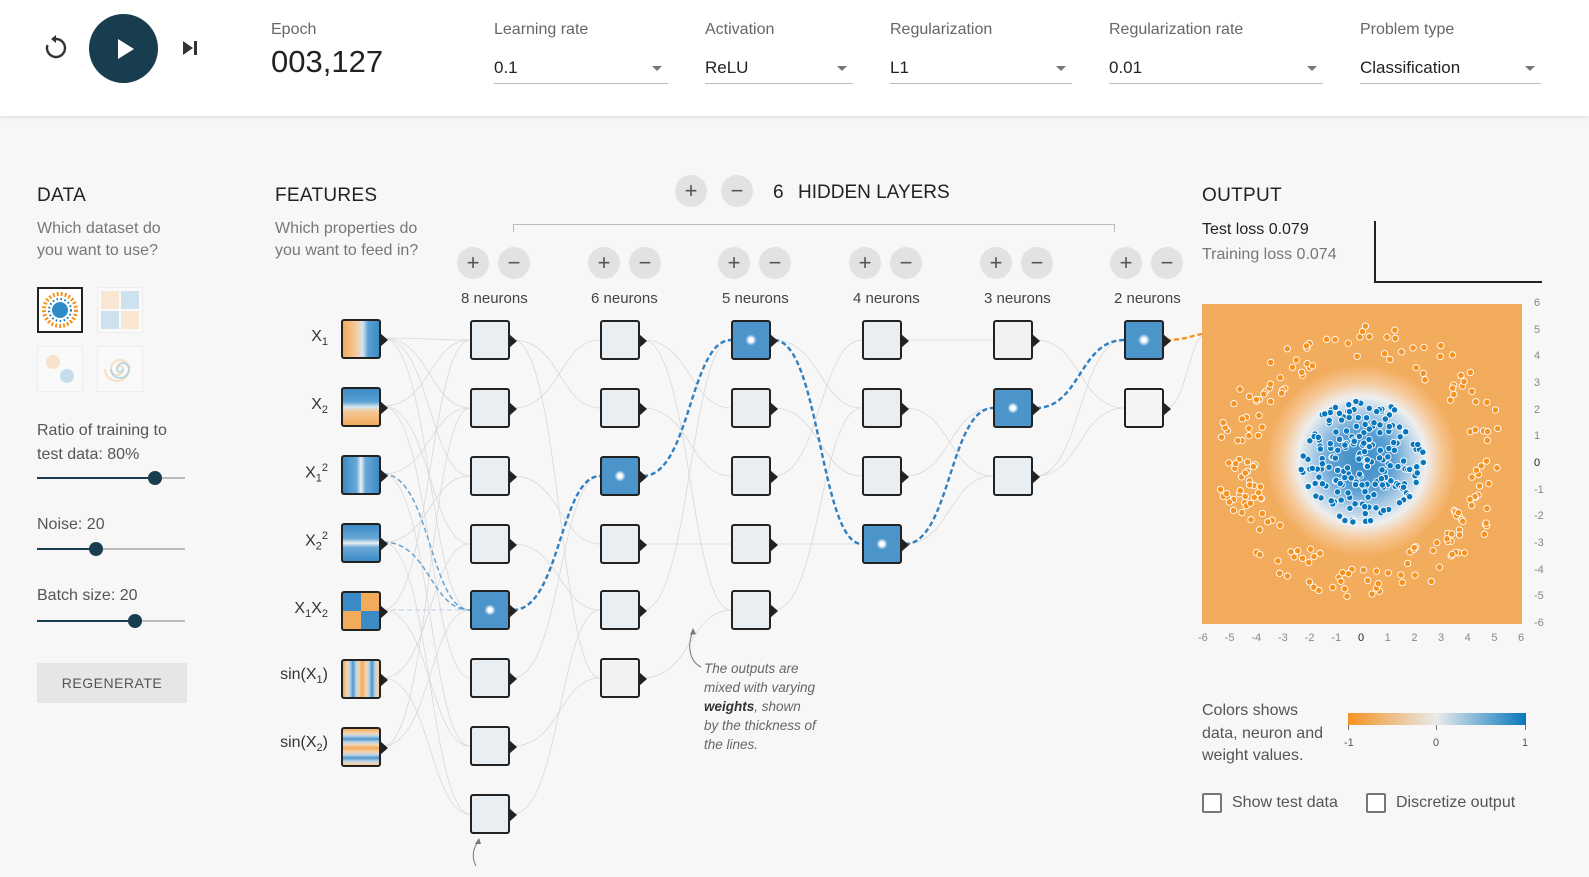 This screenshot has height=877, width=1589. I want to click on discretize-output-label: Discretize output, so click(1455, 803).